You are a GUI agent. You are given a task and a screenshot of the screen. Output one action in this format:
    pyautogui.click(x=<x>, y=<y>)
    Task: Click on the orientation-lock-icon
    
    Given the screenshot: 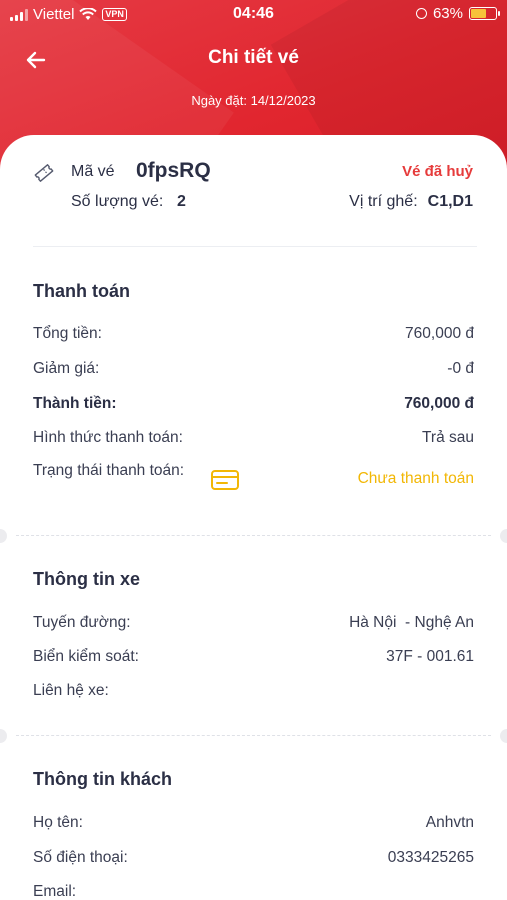 What is the action you would take?
    pyautogui.click(x=421, y=13)
    